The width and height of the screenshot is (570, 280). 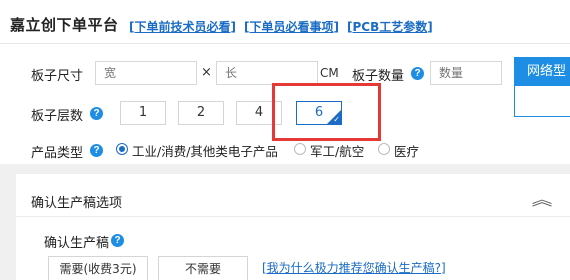 I want to click on link-pcb-params: [PCB工艺参数], so click(x=390, y=26).